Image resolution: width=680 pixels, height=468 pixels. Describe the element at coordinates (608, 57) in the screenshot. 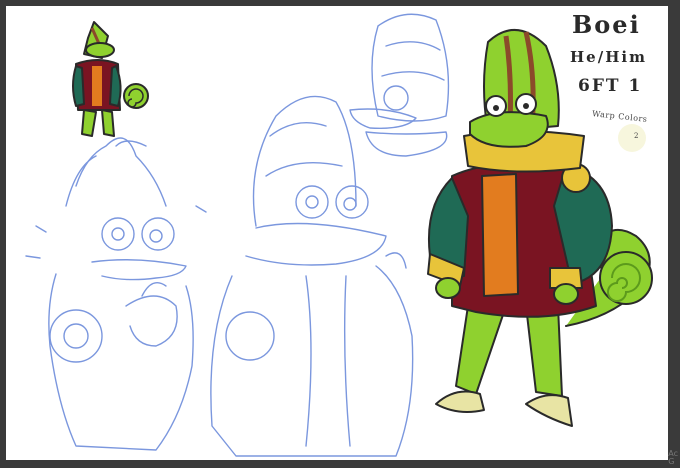

I see `character-pronouns: He/Him` at that location.